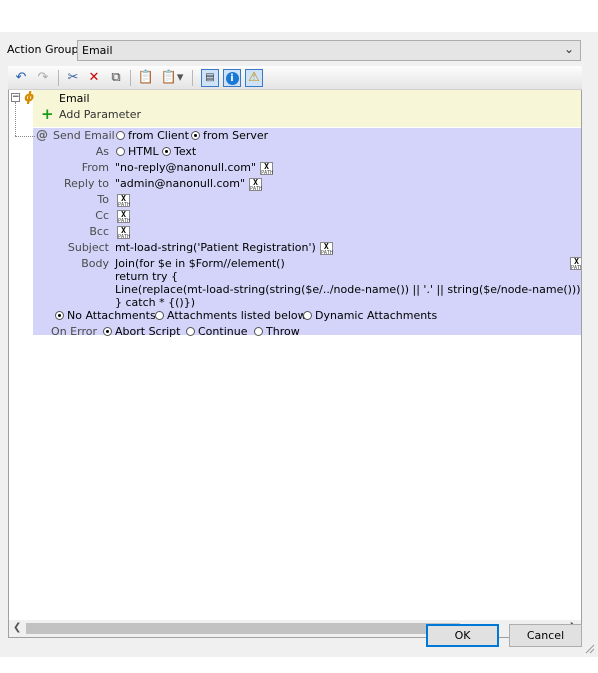 The height and width of the screenshot is (673, 598). I want to click on from-server-radio: from Server, so click(229, 135).